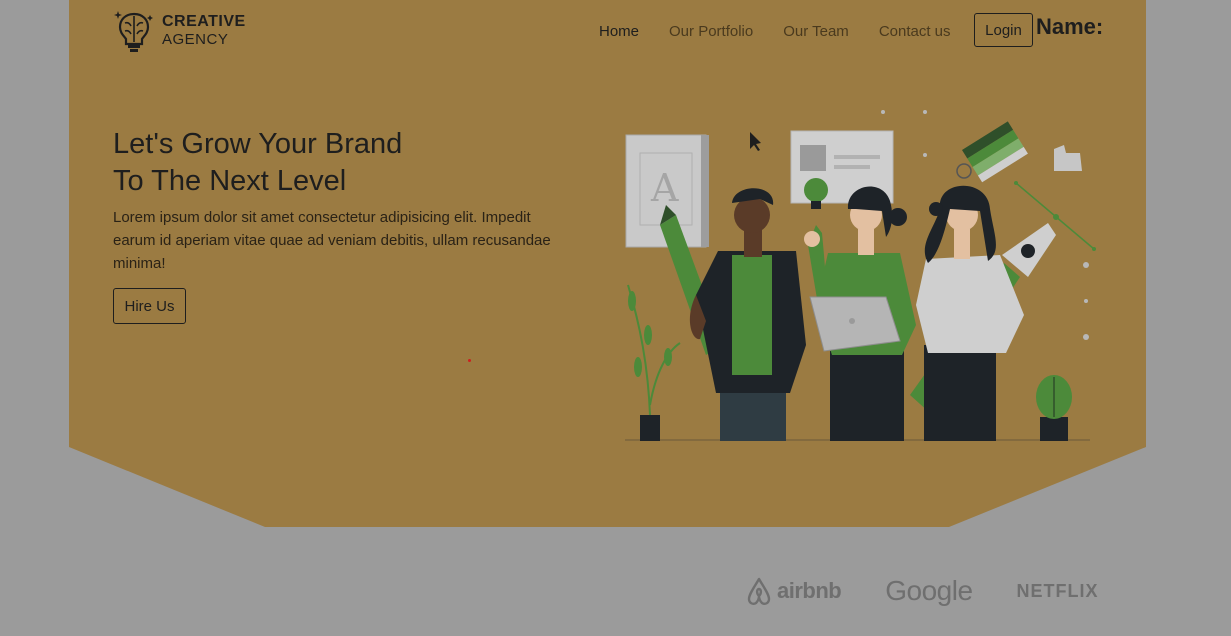 This screenshot has width=1231, height=636. I want to click on brand-logo: CREATIVE AGENCY, so click(180, 31).